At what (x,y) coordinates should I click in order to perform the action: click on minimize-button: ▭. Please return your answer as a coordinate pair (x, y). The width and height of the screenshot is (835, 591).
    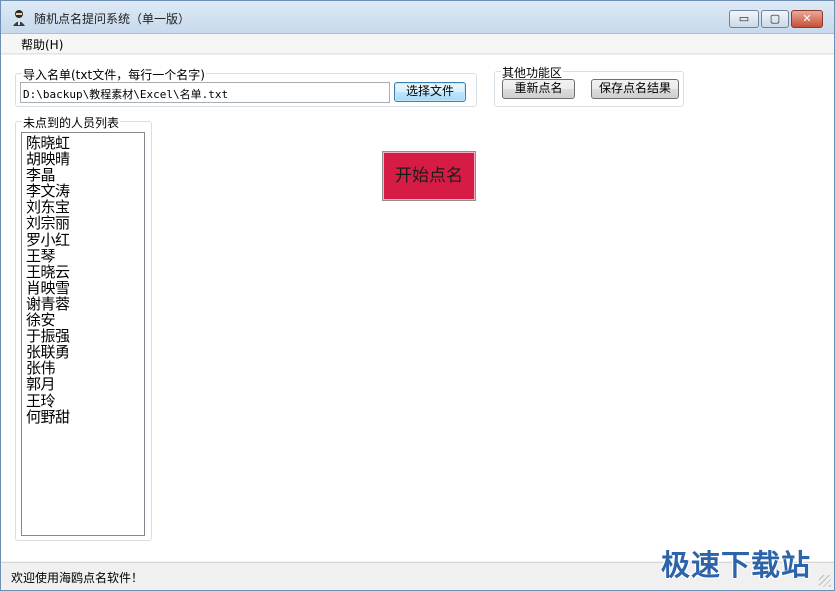
    Looking at the image, I should click on (744, 19).